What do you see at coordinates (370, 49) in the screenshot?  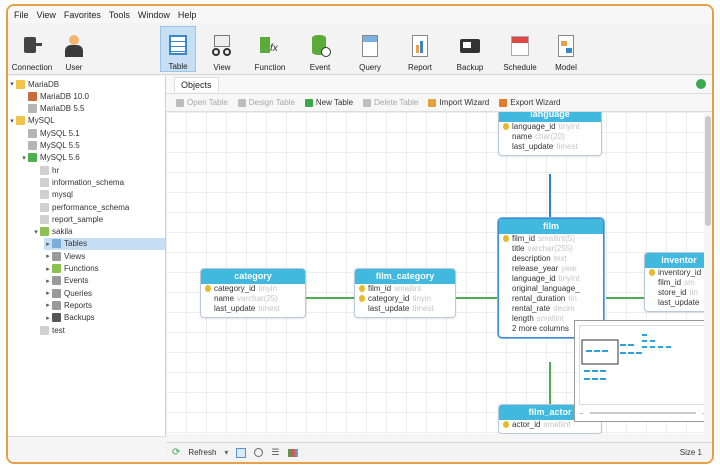 I see `toolbar-query-button: Query` at bounding box center [370, 49].